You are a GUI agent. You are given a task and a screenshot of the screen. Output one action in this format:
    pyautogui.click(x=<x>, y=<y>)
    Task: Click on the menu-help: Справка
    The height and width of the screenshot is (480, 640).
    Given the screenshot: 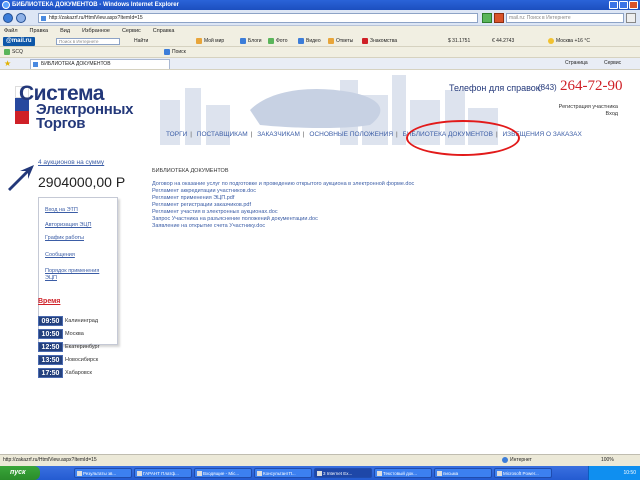 What is the action you would take?
    pyautogui.click(x=164, y=31)
    